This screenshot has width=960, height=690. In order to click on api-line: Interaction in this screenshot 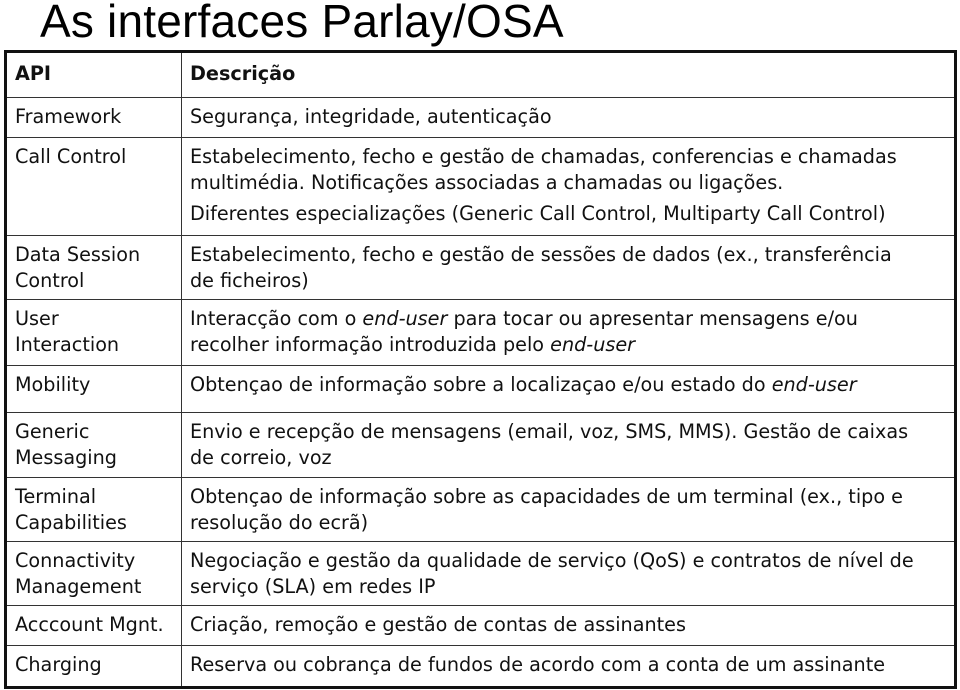, I will do `click(67, 344)`.